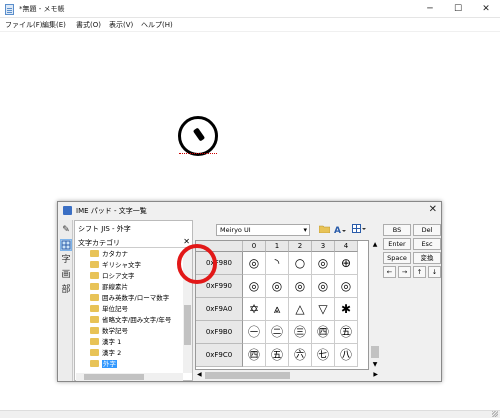  I want to click on char-cell: ○, so click(300, 263).